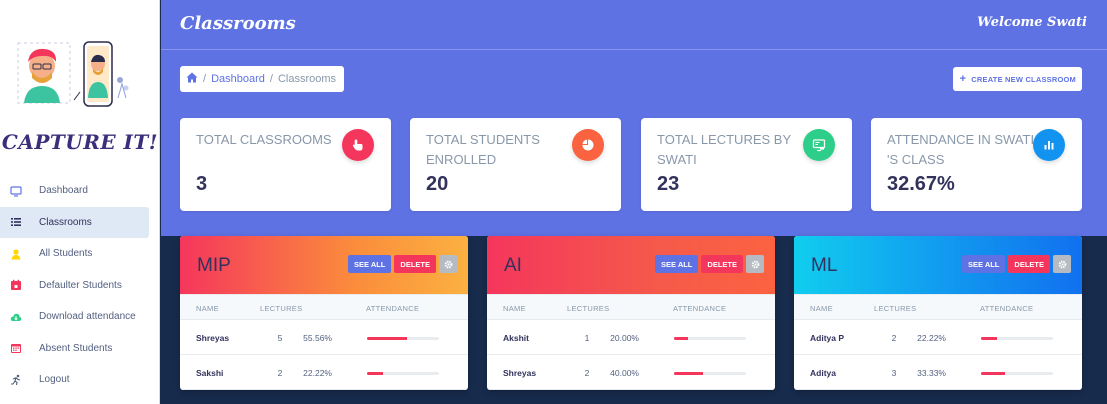  What do you see at coordinates (74, 191) in the screenshot?
I see `sidebar-item-dashboard: Dashboard` at bounding box center [74, 191].